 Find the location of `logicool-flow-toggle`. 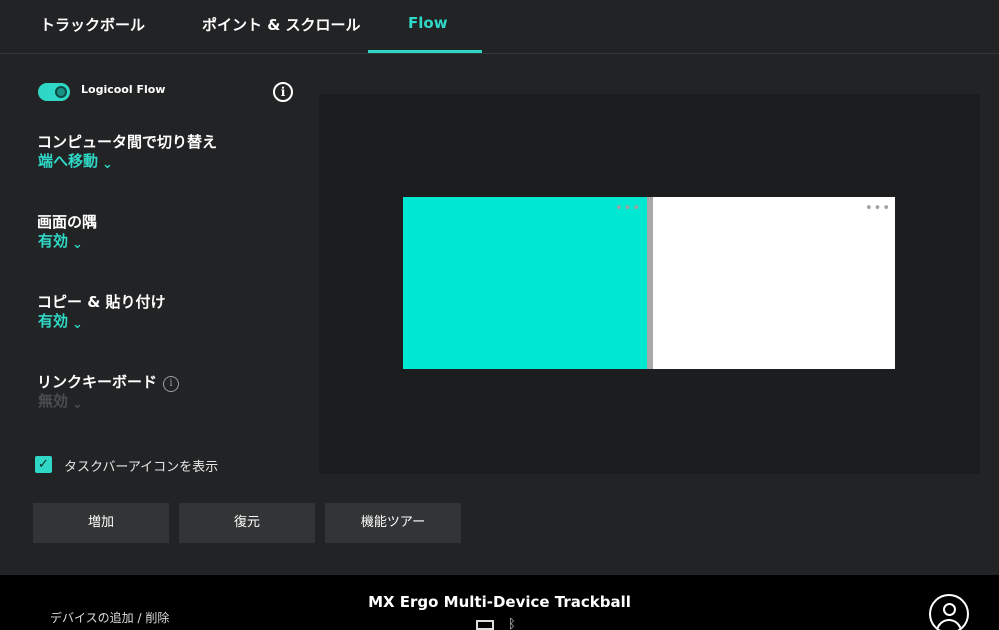

logicool-flow-toggle is located at coordinates (54, 92).